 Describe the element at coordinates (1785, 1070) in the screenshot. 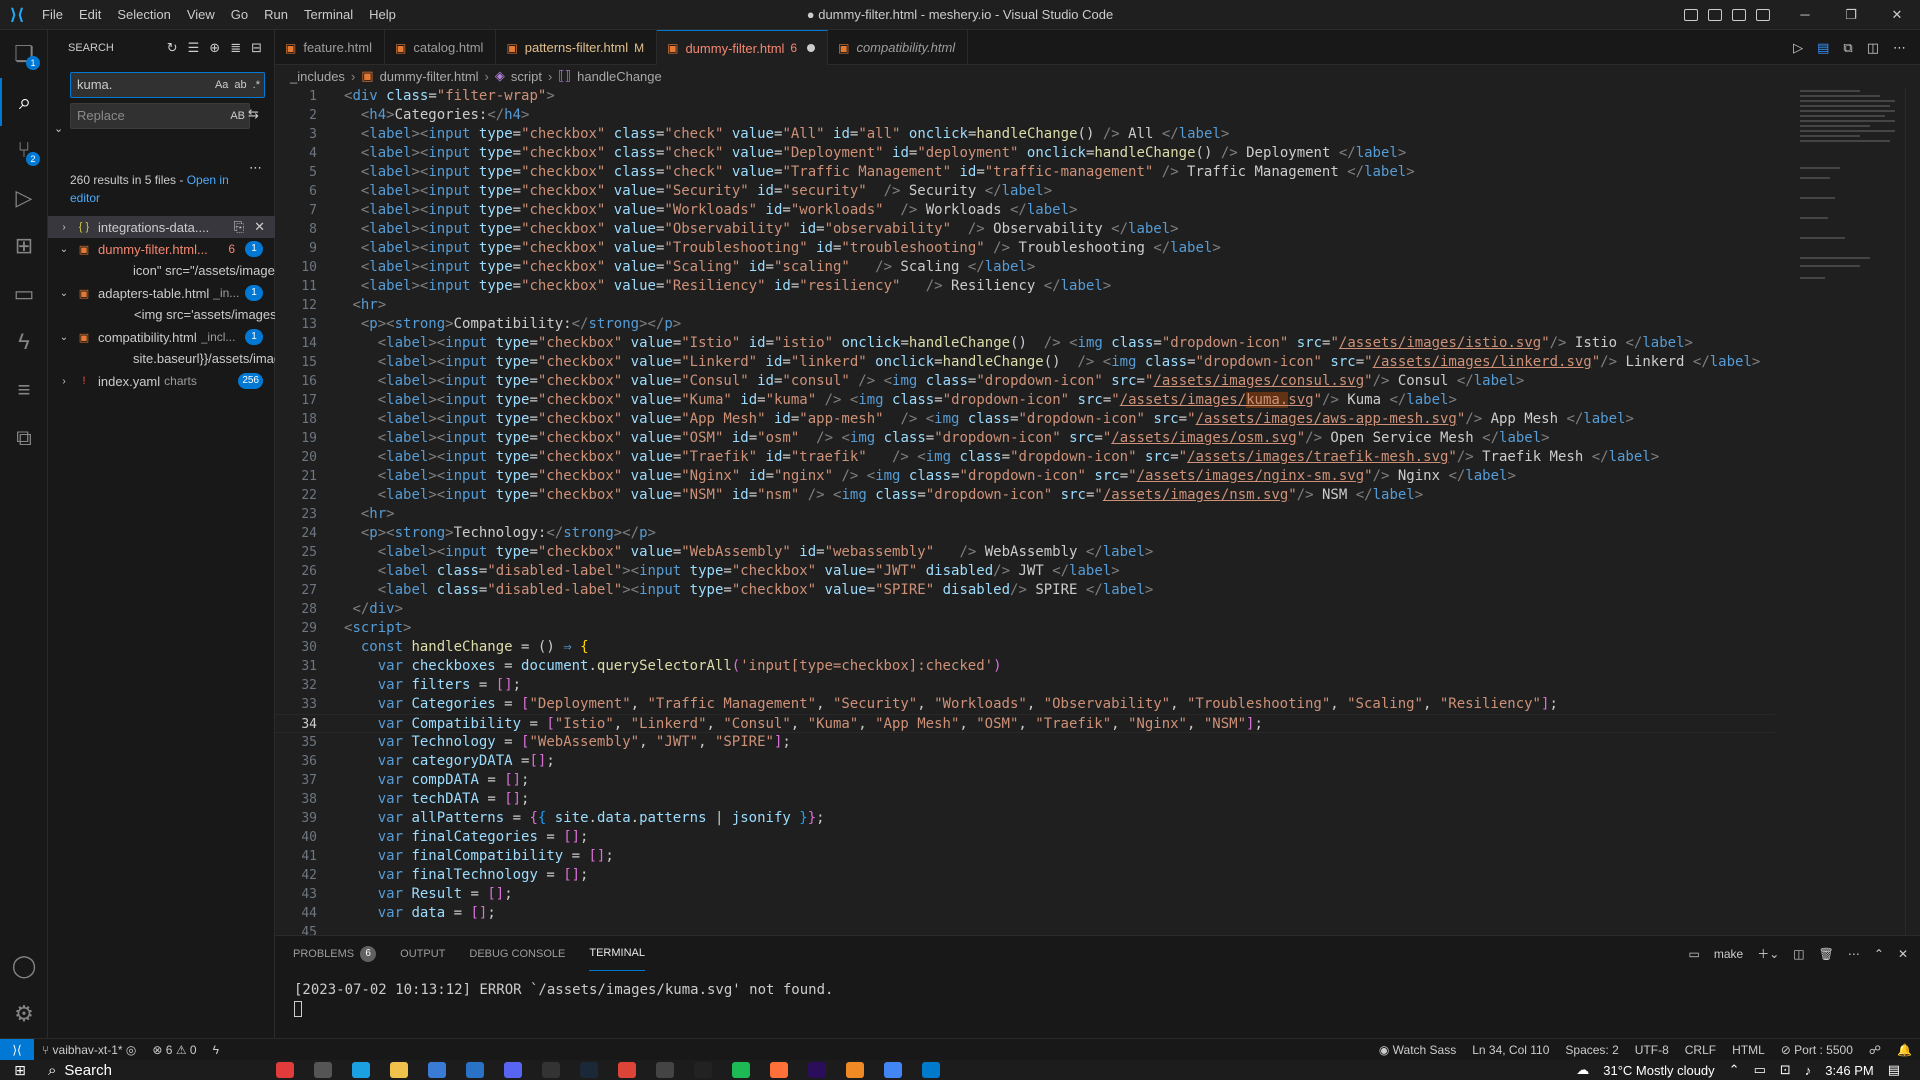

I see `network-icon: ⊡` at that location.